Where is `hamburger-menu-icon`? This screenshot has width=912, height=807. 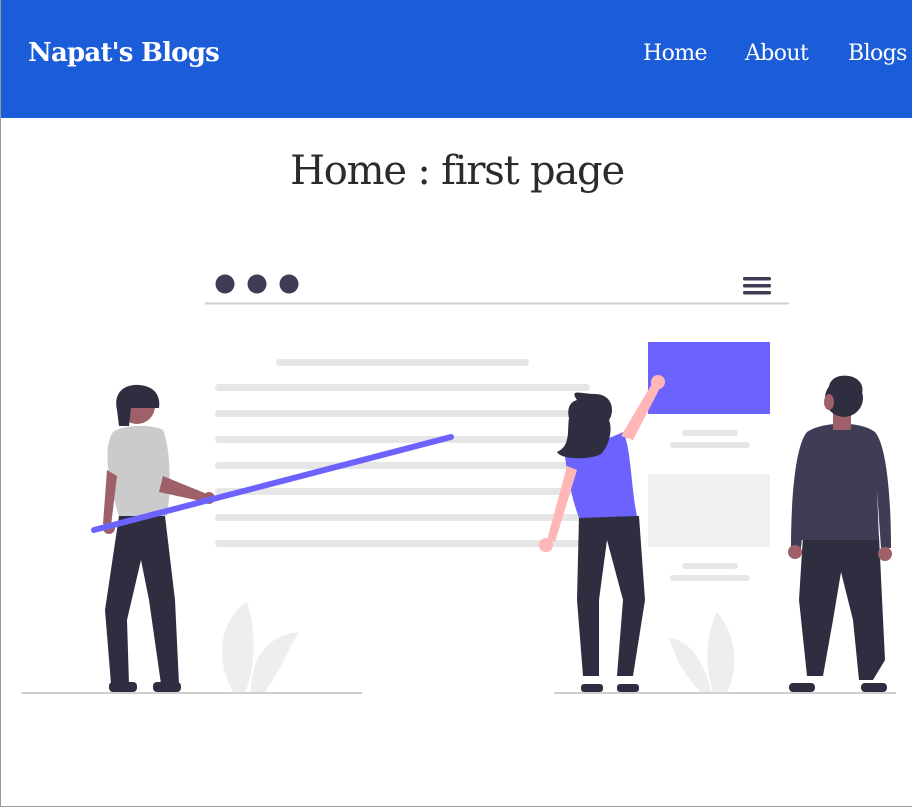
hamburger-menu-icon is located at coordinates (757, 286).